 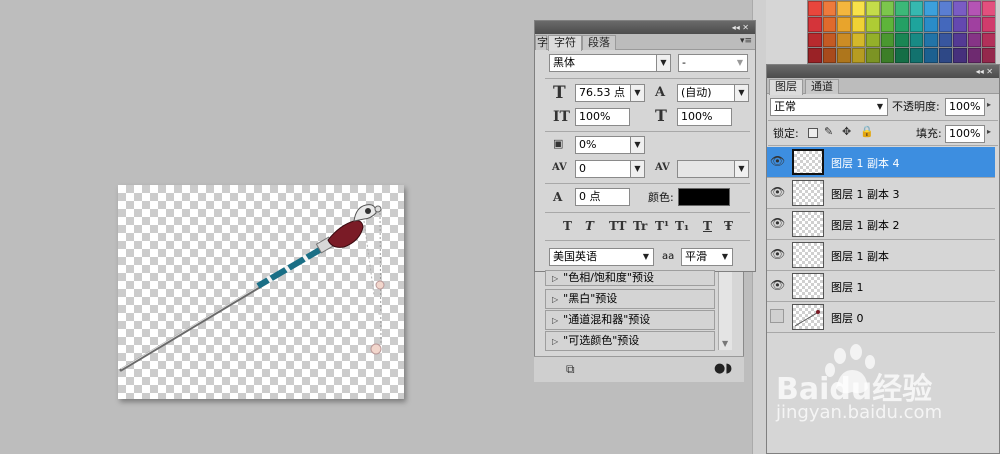 What do you see at coordinates (704, 197) in the screenshot?
I see `text-color-swatch` at bounding box center [704, 197].